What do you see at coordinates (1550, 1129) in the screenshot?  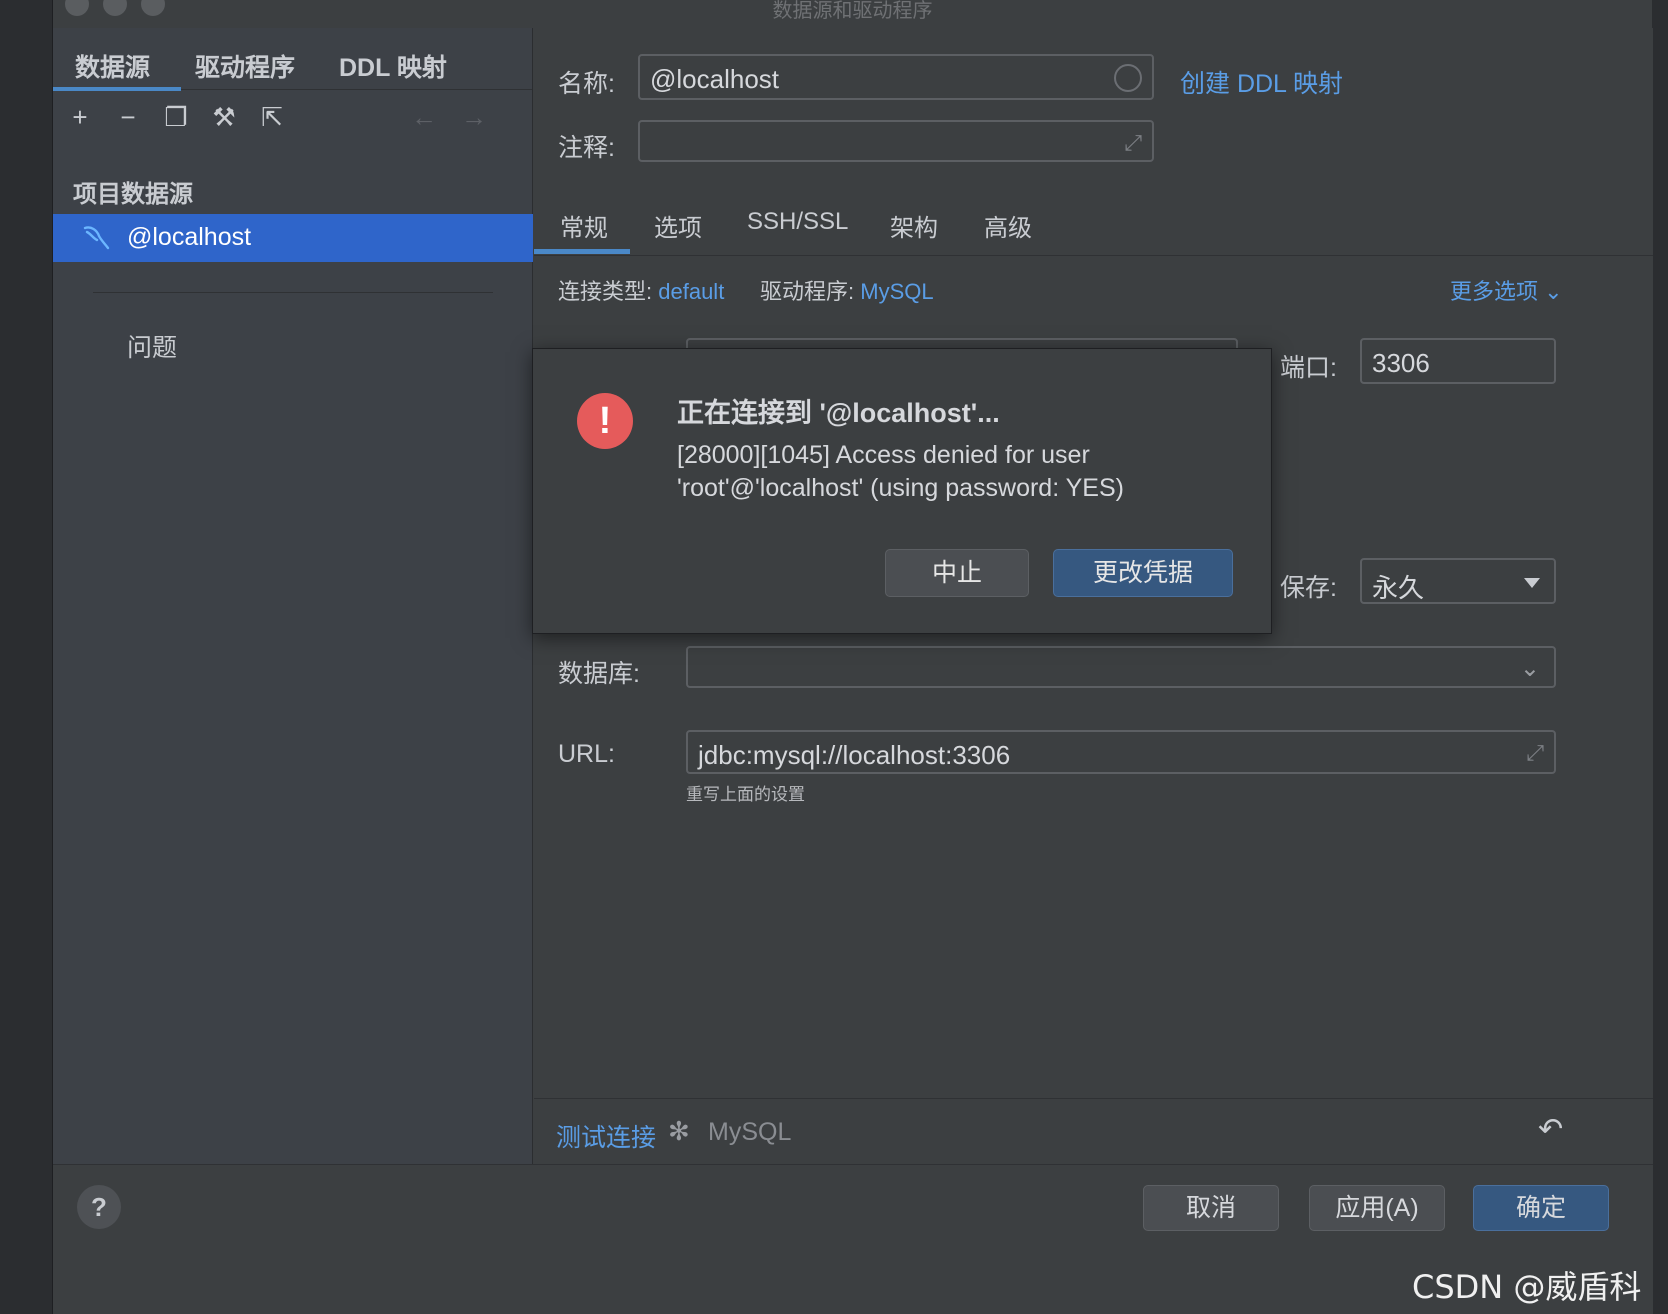 I see `undo-icon: ↶` at bounding box center [1550, 1129].